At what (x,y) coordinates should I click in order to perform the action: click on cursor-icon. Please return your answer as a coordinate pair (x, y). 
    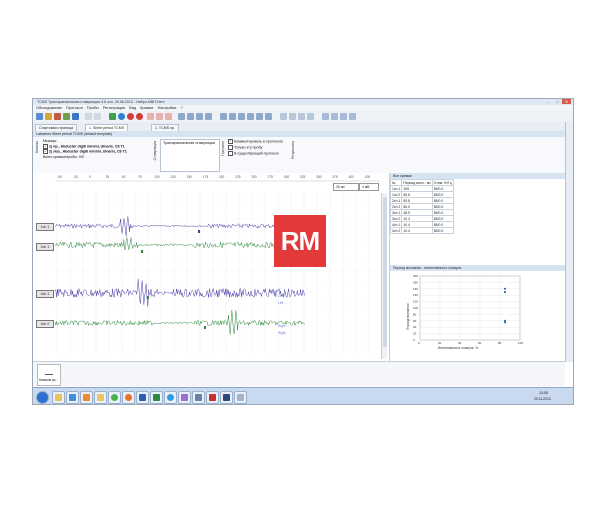
    Looking at the image, I should click on (190, 116).